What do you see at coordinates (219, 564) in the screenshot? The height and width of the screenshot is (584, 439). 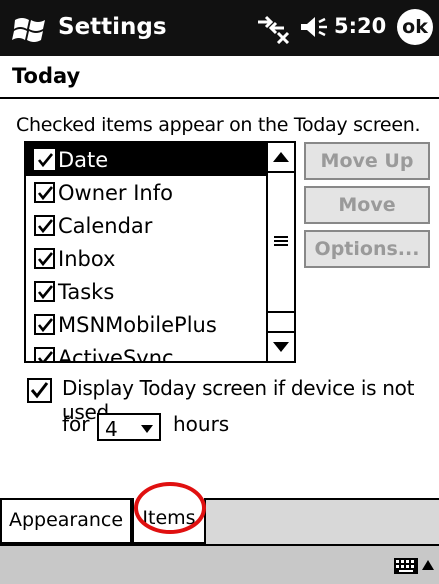 I see `menu-bar` at bounding box center [219, 564].